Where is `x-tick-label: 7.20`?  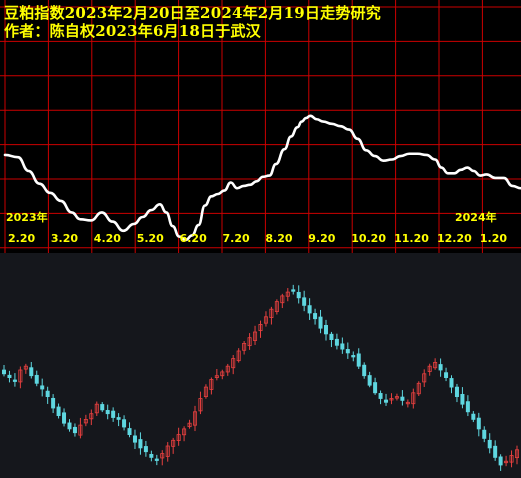 x-tick-label: 7.20 is located at coordinates (236, 238).